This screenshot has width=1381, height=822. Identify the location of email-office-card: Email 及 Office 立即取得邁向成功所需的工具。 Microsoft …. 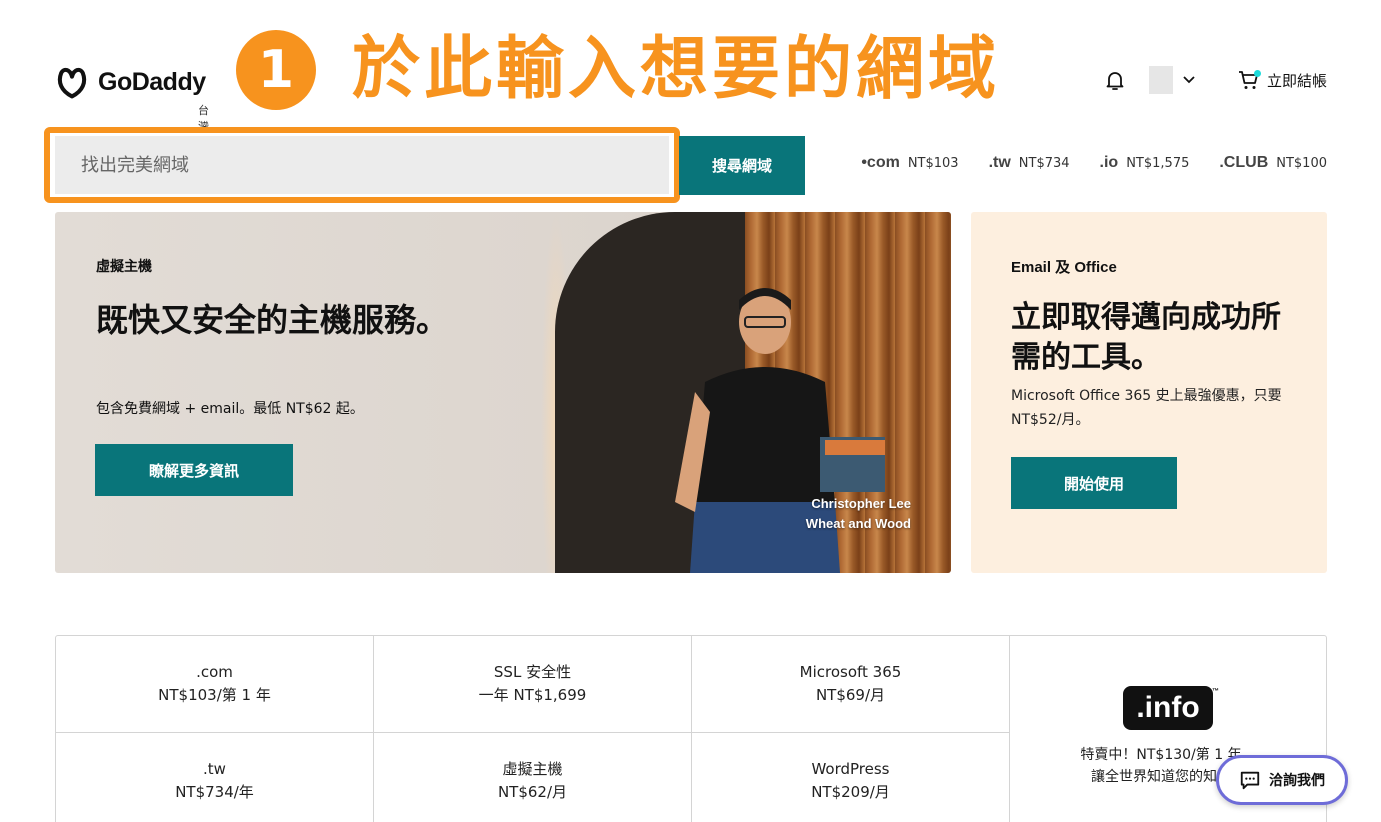
(1149, 392).